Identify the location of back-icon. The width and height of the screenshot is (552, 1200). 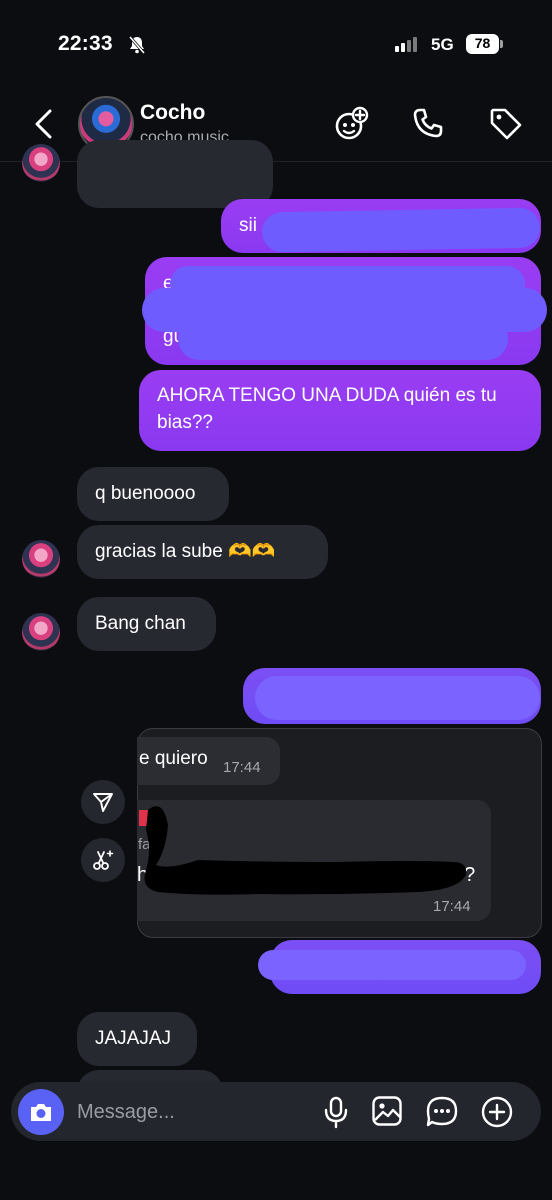
(44, 124).